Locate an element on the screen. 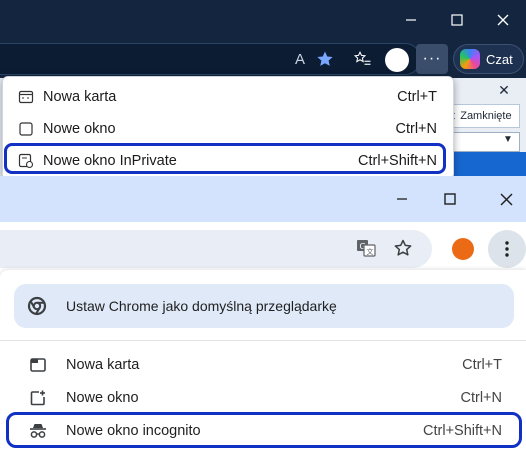  settings-more-button: ··· is located at coordinates (432, 59).